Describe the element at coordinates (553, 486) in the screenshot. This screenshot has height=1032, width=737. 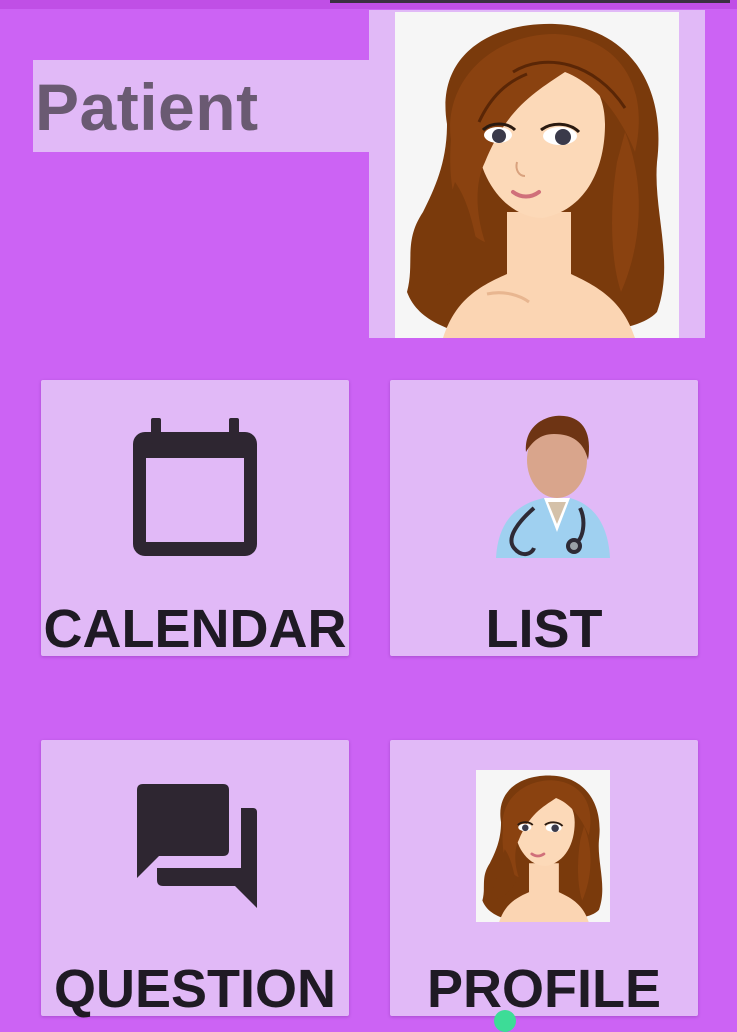
I see `doctor-icon` at that location.